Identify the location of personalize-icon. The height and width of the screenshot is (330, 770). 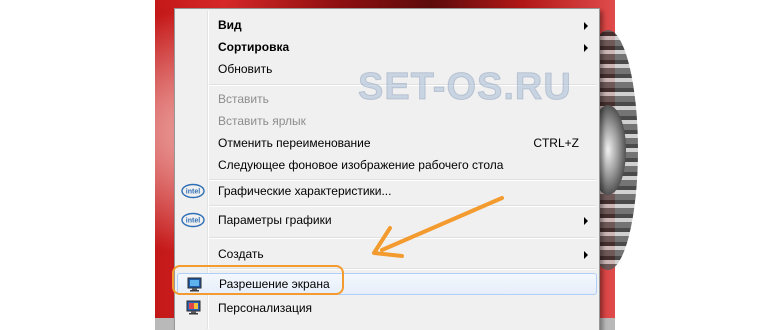
(193, 308).